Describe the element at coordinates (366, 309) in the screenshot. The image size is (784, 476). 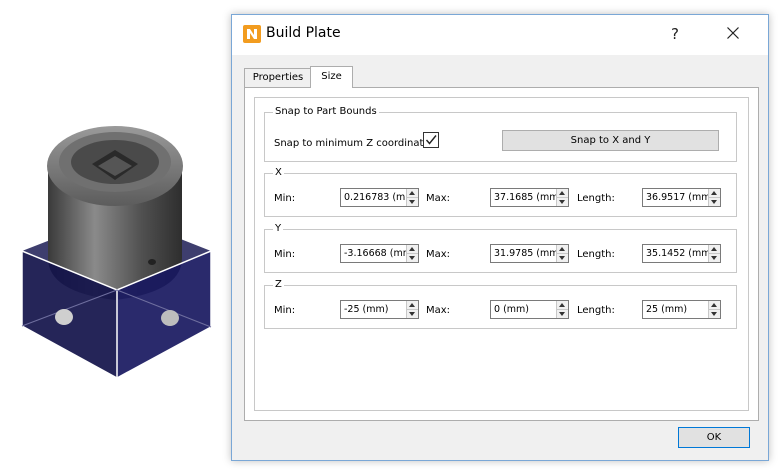
I see `z-min-value: -25 (mm)` at that location.